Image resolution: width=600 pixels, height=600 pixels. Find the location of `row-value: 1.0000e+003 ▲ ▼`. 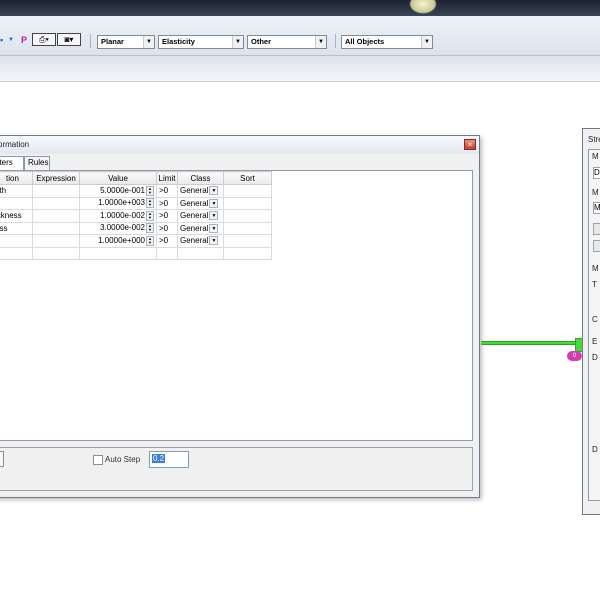

row-value: 1.0000e+003 ▲ ▼ is located at coordinates (118, 203).